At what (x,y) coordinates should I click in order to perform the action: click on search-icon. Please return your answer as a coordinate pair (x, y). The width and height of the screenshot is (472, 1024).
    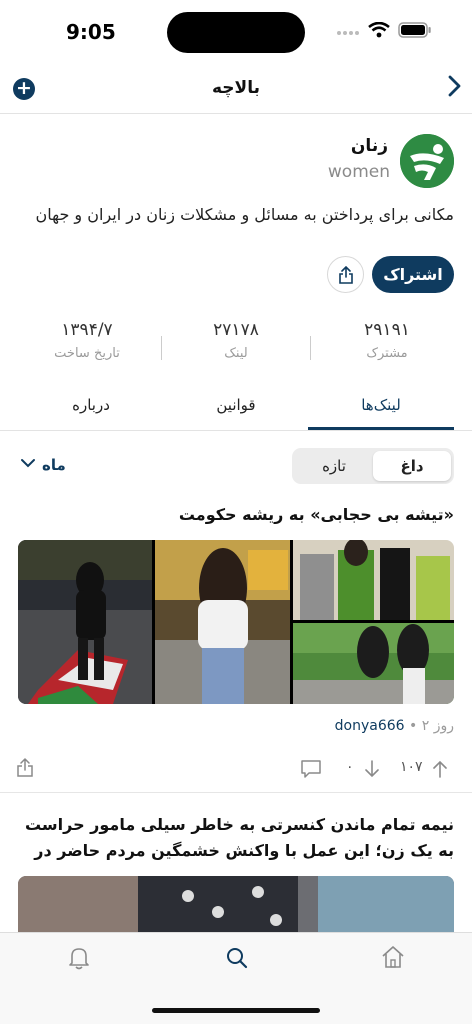
    Looking at the image, I should click on (237, 958).